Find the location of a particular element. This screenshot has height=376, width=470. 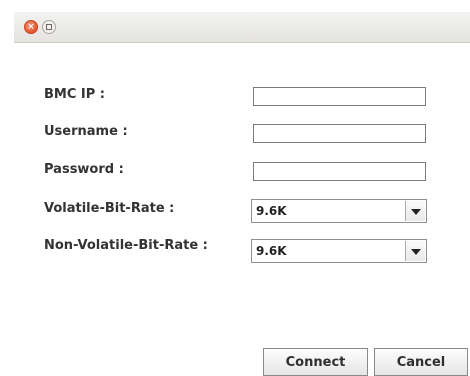

username-input is located at coordinates (339, 133).